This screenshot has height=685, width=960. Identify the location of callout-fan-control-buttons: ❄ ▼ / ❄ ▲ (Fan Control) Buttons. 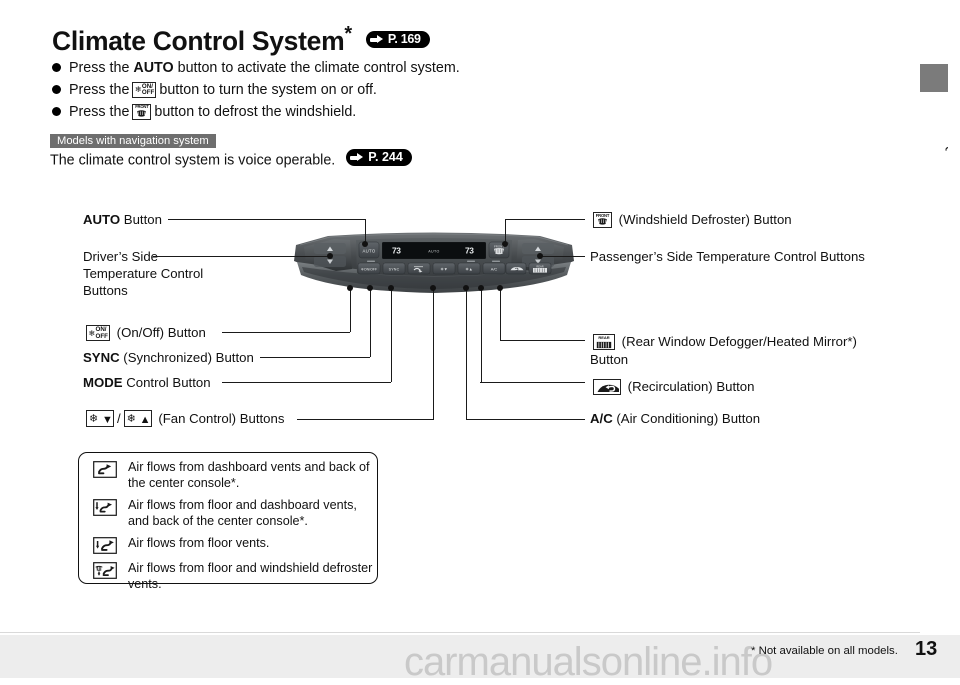
(183, 418).